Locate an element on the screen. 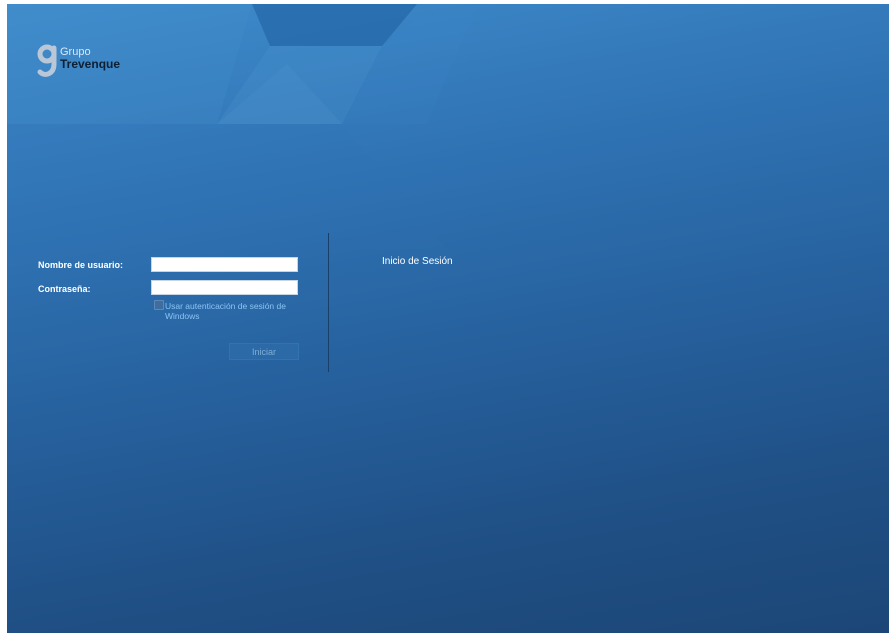  windows-auth-label: Usar autenticación de sesión de Windows is located at coordinates (235, 311).